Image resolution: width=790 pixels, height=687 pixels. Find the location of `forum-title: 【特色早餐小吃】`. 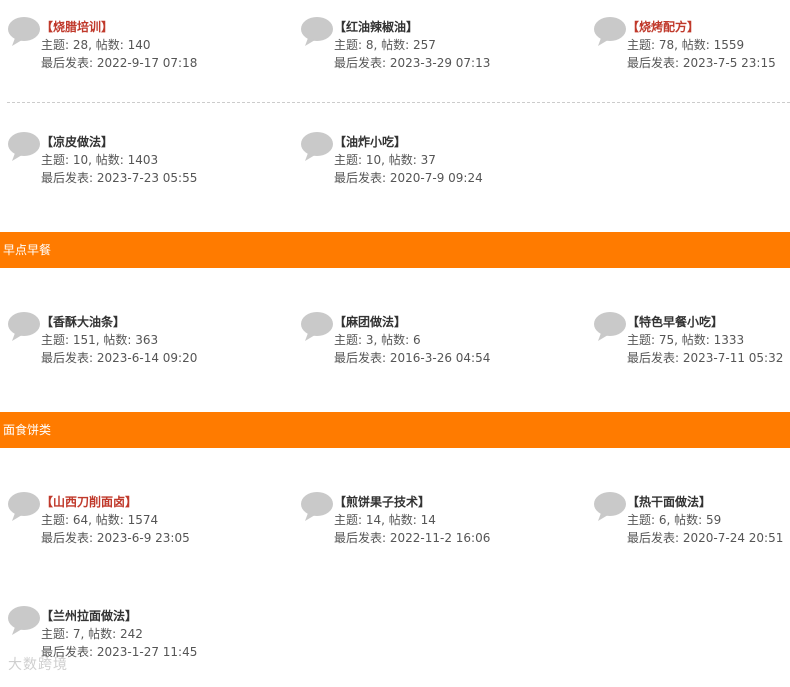

forum-title: 【特色早餐小吃】 is located at coordinates (705, 322).